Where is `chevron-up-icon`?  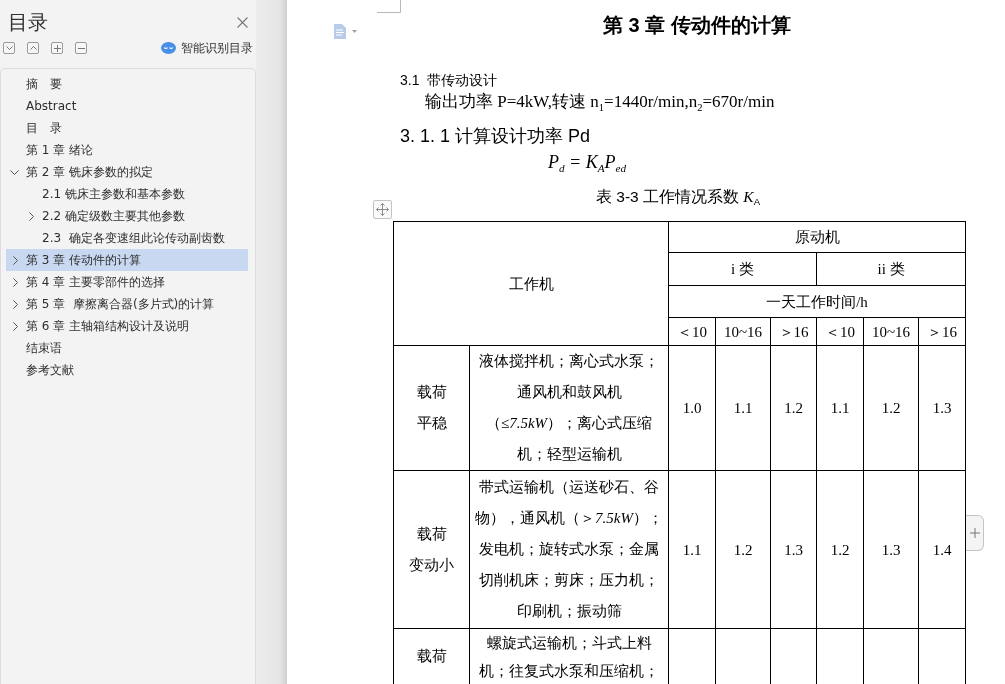 chevron-up-icon is located at coordinates (33, 48).